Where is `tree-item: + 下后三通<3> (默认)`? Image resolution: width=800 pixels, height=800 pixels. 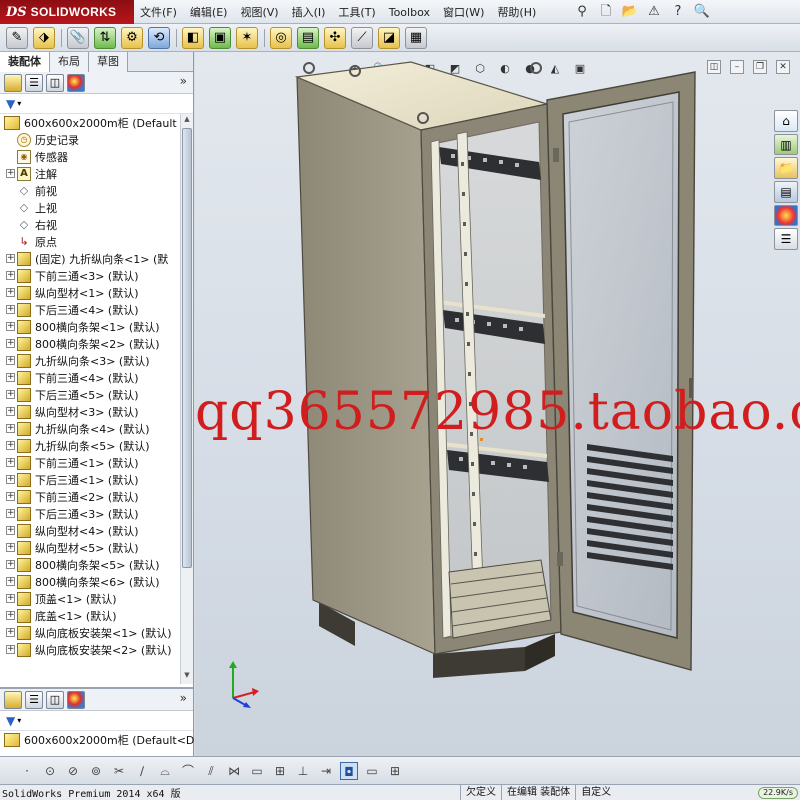 tree-item: + 下后三通<3> (默认) is located at coordinates (89, 513).